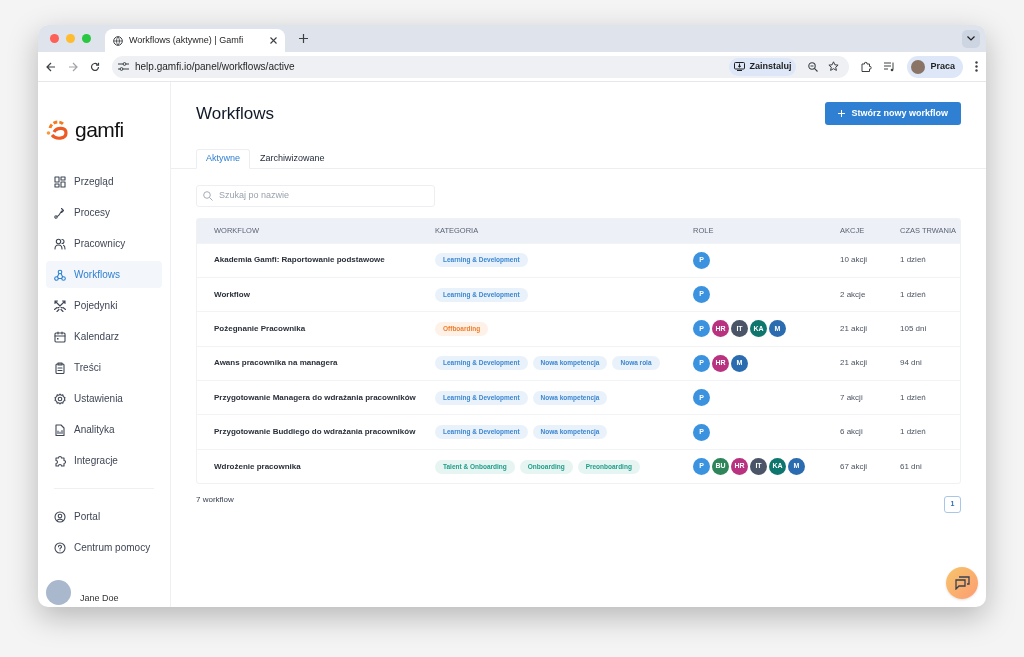 Image resolution: width=1024 pixels, height=657 pixels. Describe the element at coordinates (976, 66) in the screenshot. I see `more-icon` at that location.